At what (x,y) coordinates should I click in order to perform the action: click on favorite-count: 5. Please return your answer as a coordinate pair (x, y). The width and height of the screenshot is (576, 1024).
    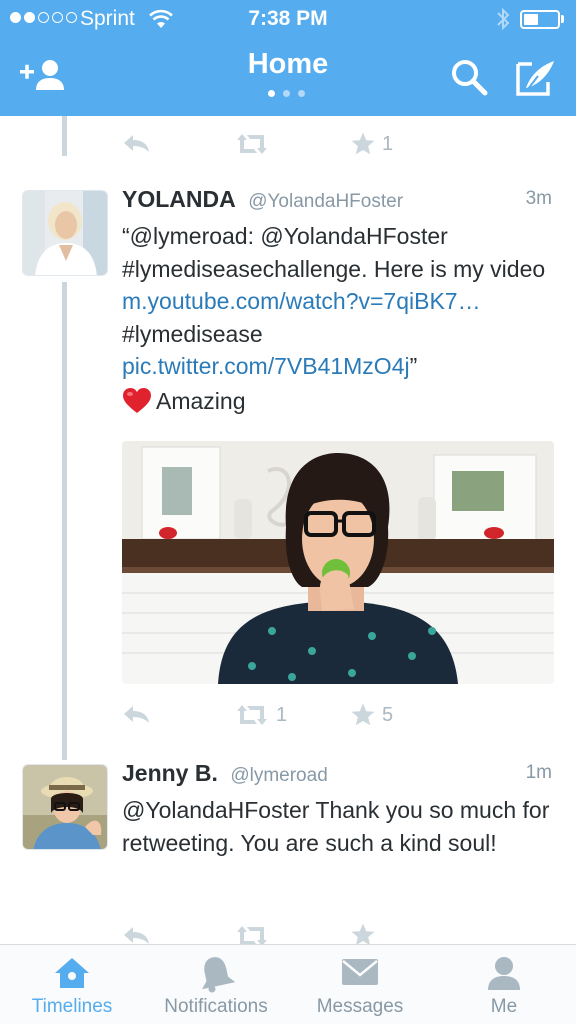
    Looking at the image, I should click on (388, 714).